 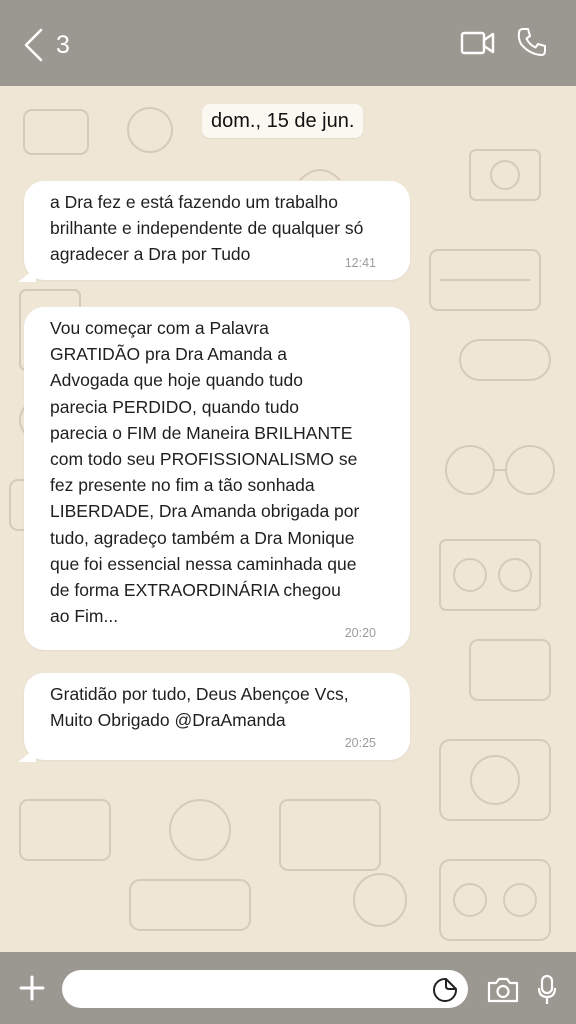 What do you see at coordinates (503, 990) in the screenshot?
I see `camera-icon` at bounding box center [503, 990].